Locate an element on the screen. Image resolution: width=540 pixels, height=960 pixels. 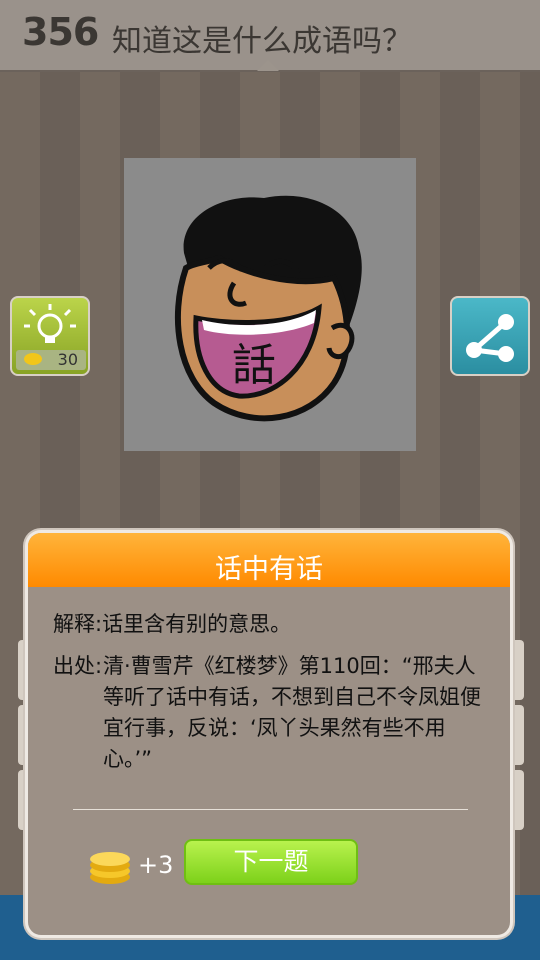
source-label: 出处: is located at coordinates (78, 666).